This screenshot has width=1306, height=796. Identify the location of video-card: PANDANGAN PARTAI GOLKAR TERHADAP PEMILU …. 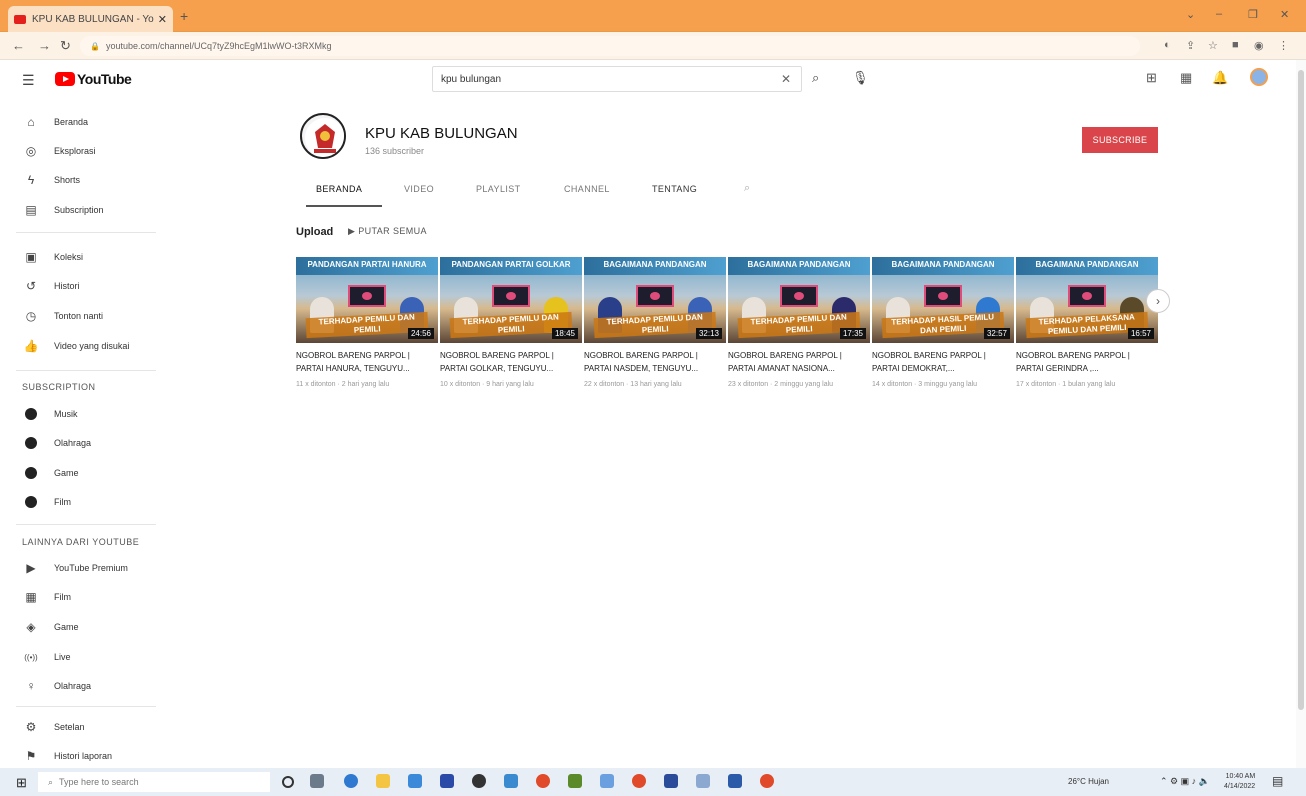
(511, 322).